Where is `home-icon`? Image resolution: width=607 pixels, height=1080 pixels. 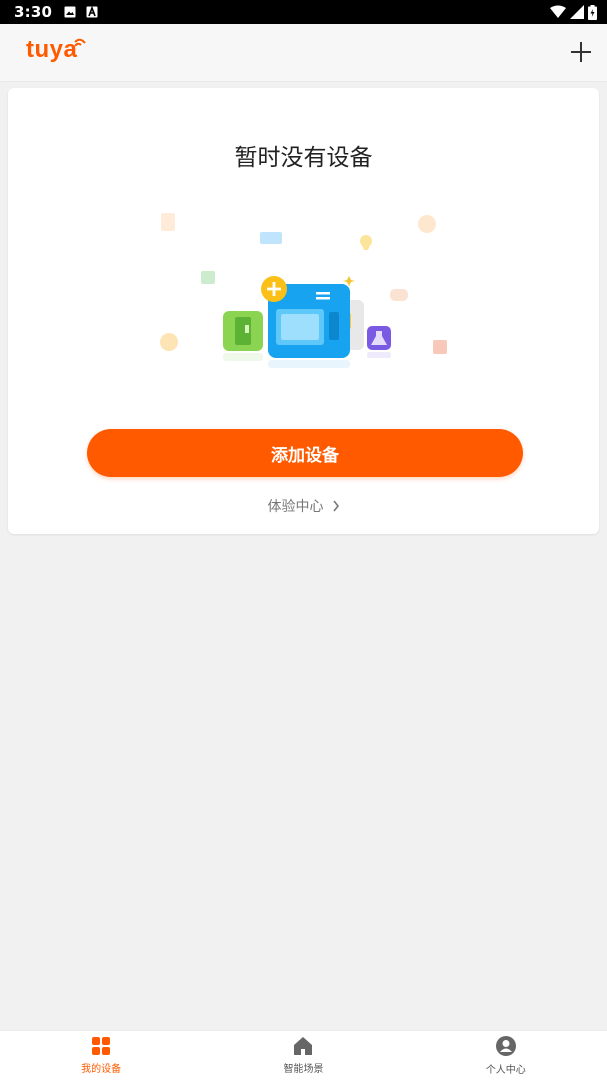 home-icon is located at coordinates (303, 1046).